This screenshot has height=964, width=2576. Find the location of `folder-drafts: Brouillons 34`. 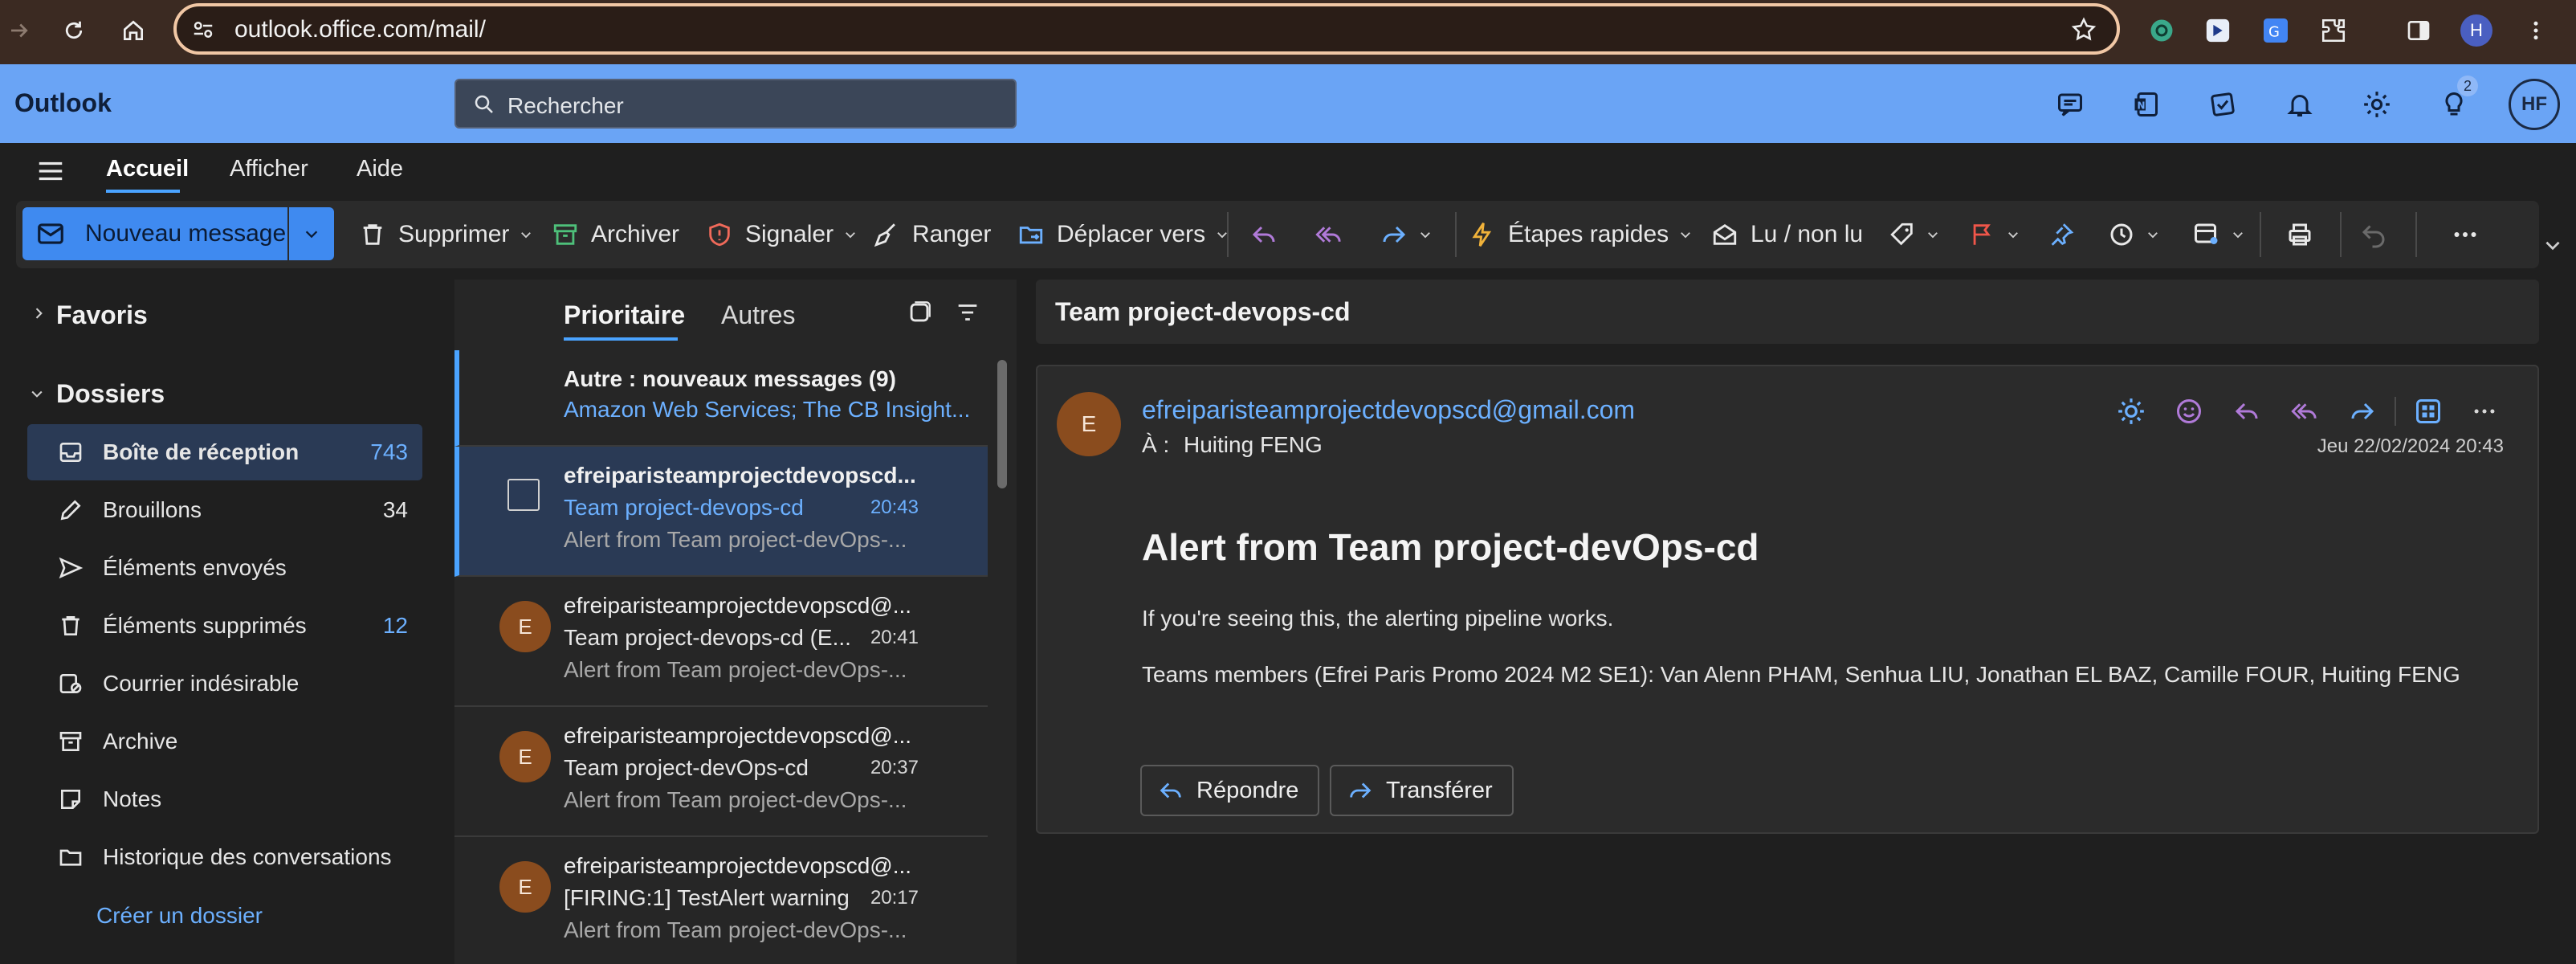

folder-drafts: Brouillons 34 is located at coordinates (224, 510).